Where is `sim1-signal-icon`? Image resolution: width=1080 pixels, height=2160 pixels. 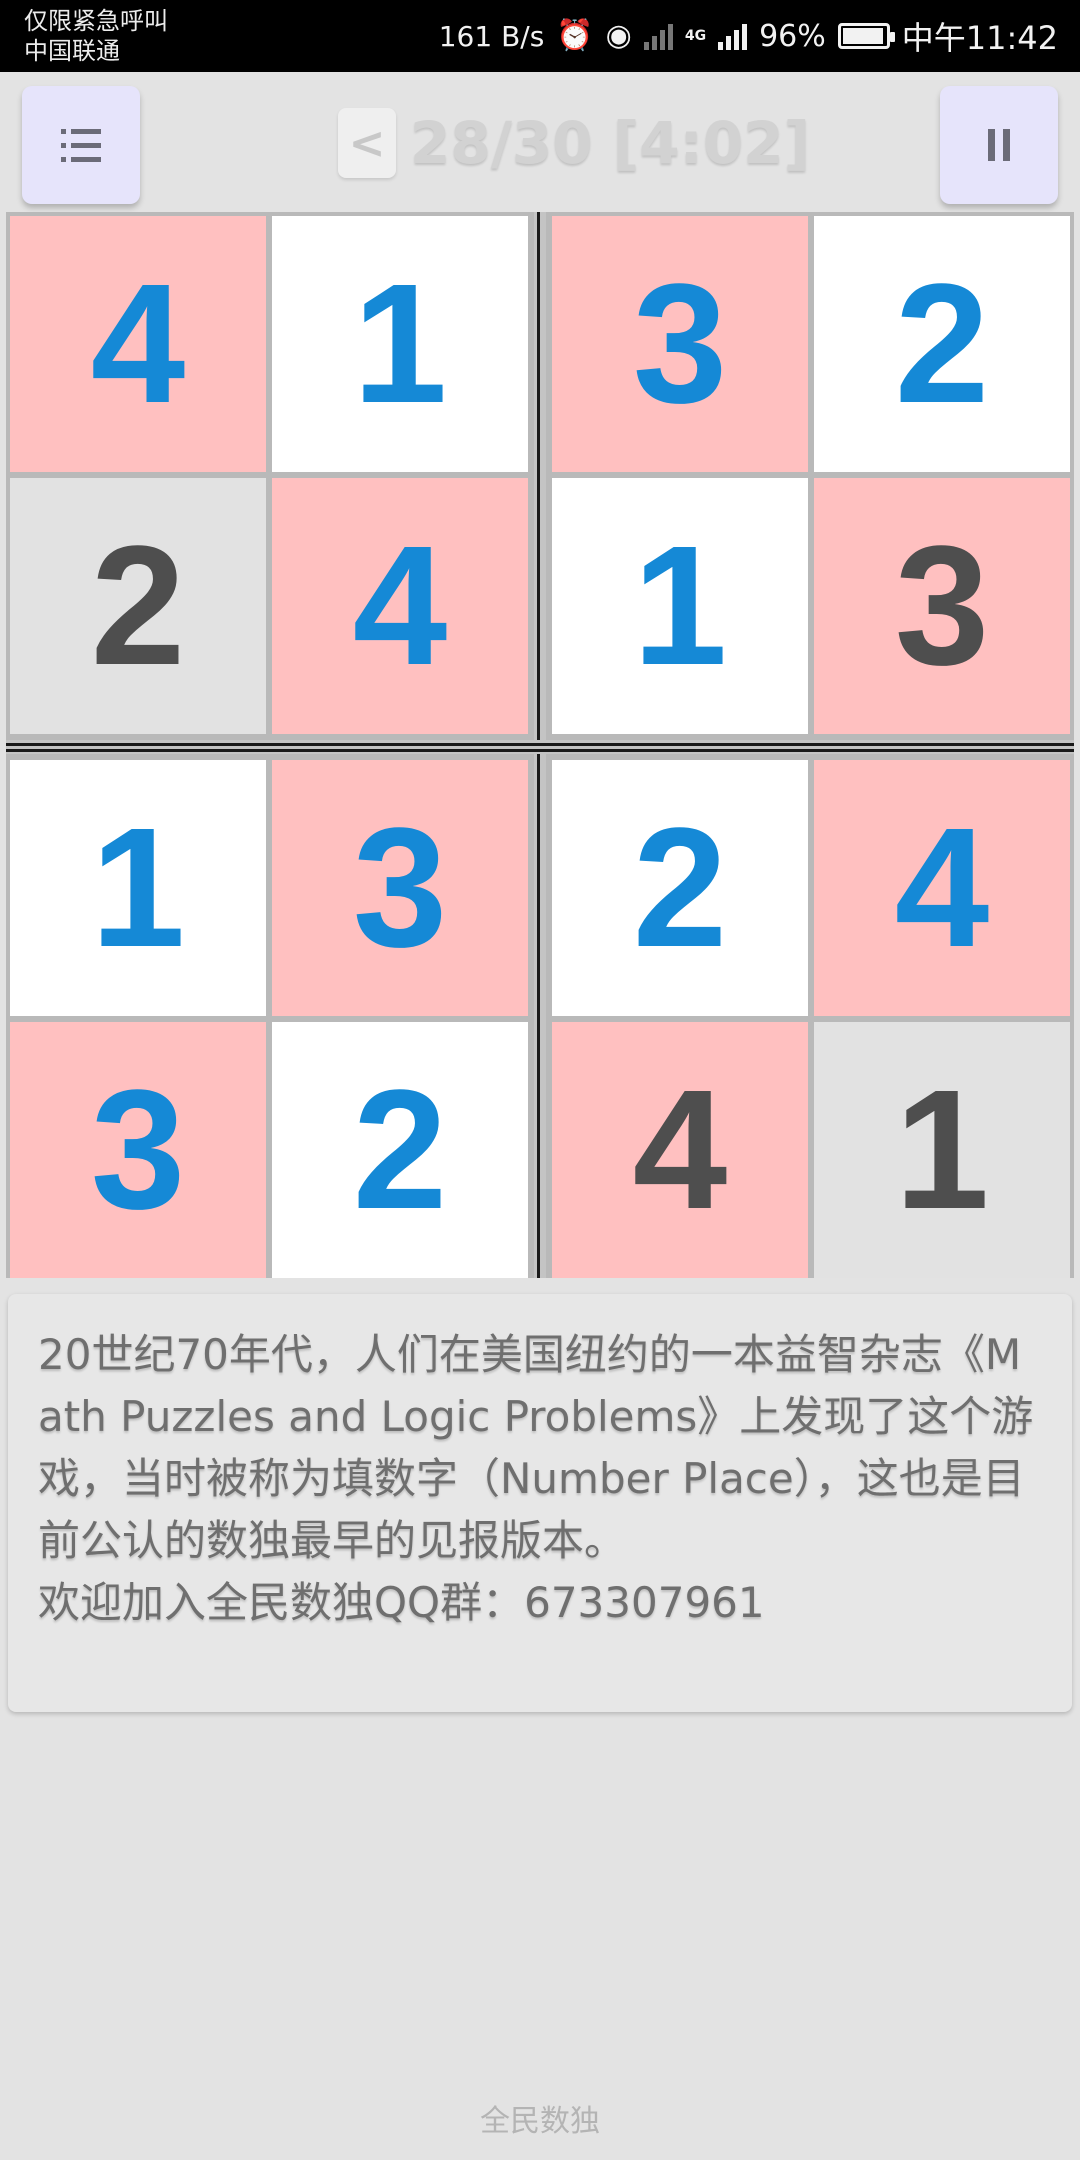
sim1-signal-icon is located at coordinates (658, 36).